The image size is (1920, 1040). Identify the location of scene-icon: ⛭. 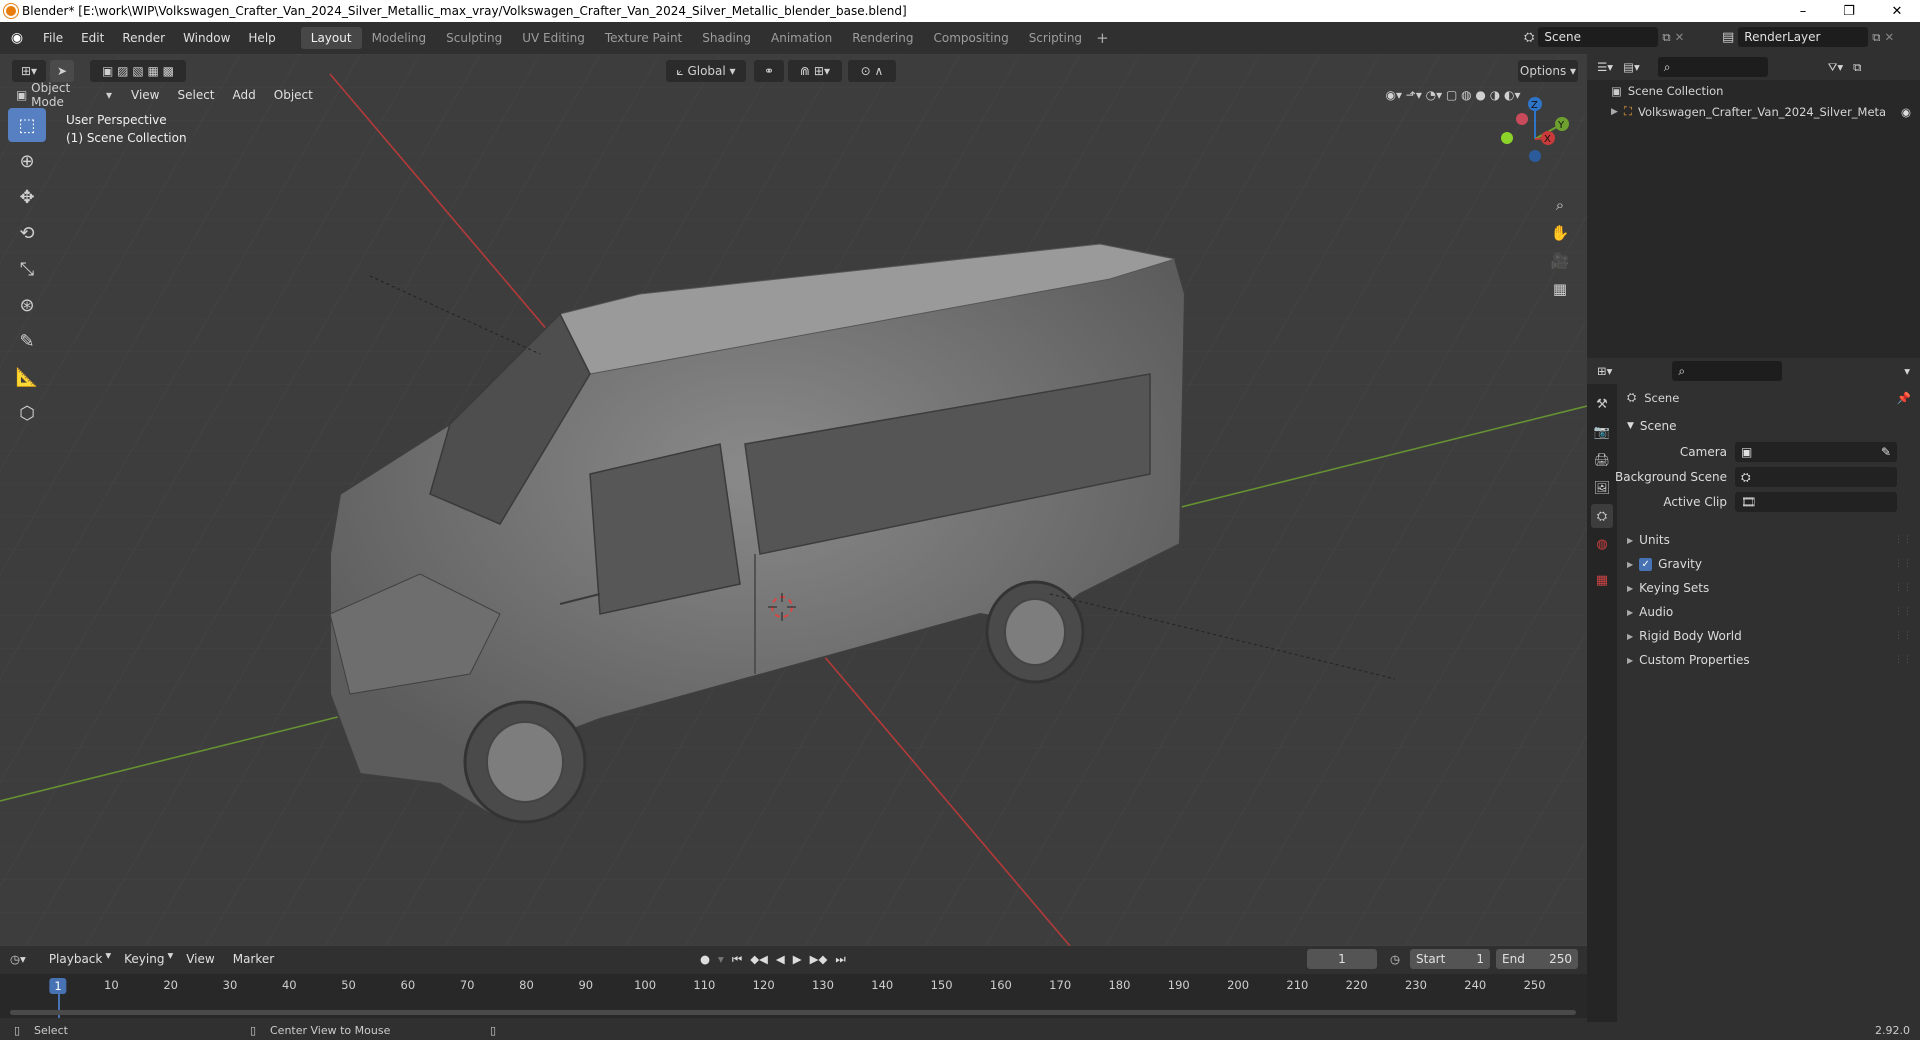
(1529, 37).